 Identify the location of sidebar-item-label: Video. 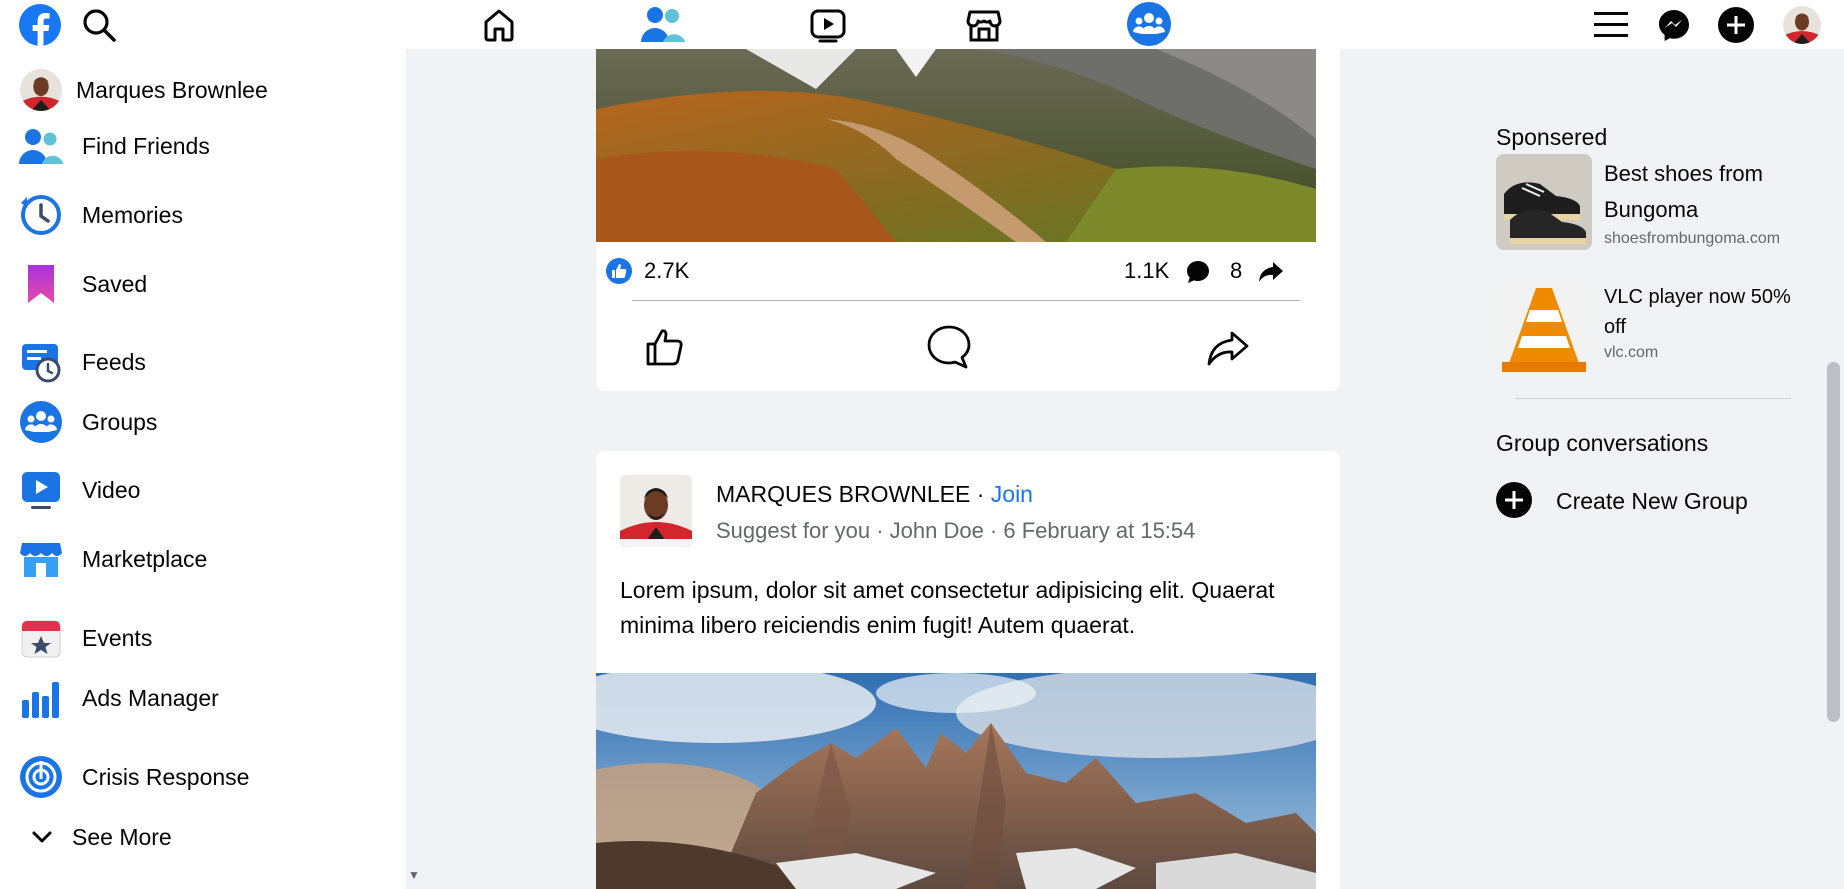
(111, 489).